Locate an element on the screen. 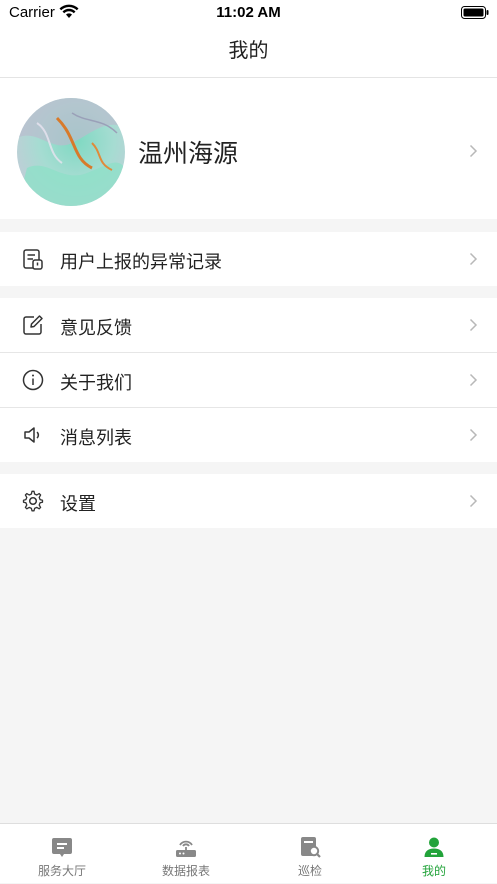 The width and height of the screenshot is (497, 884). menu-item-label: 消息列表 is located at coordinates (96, 438).